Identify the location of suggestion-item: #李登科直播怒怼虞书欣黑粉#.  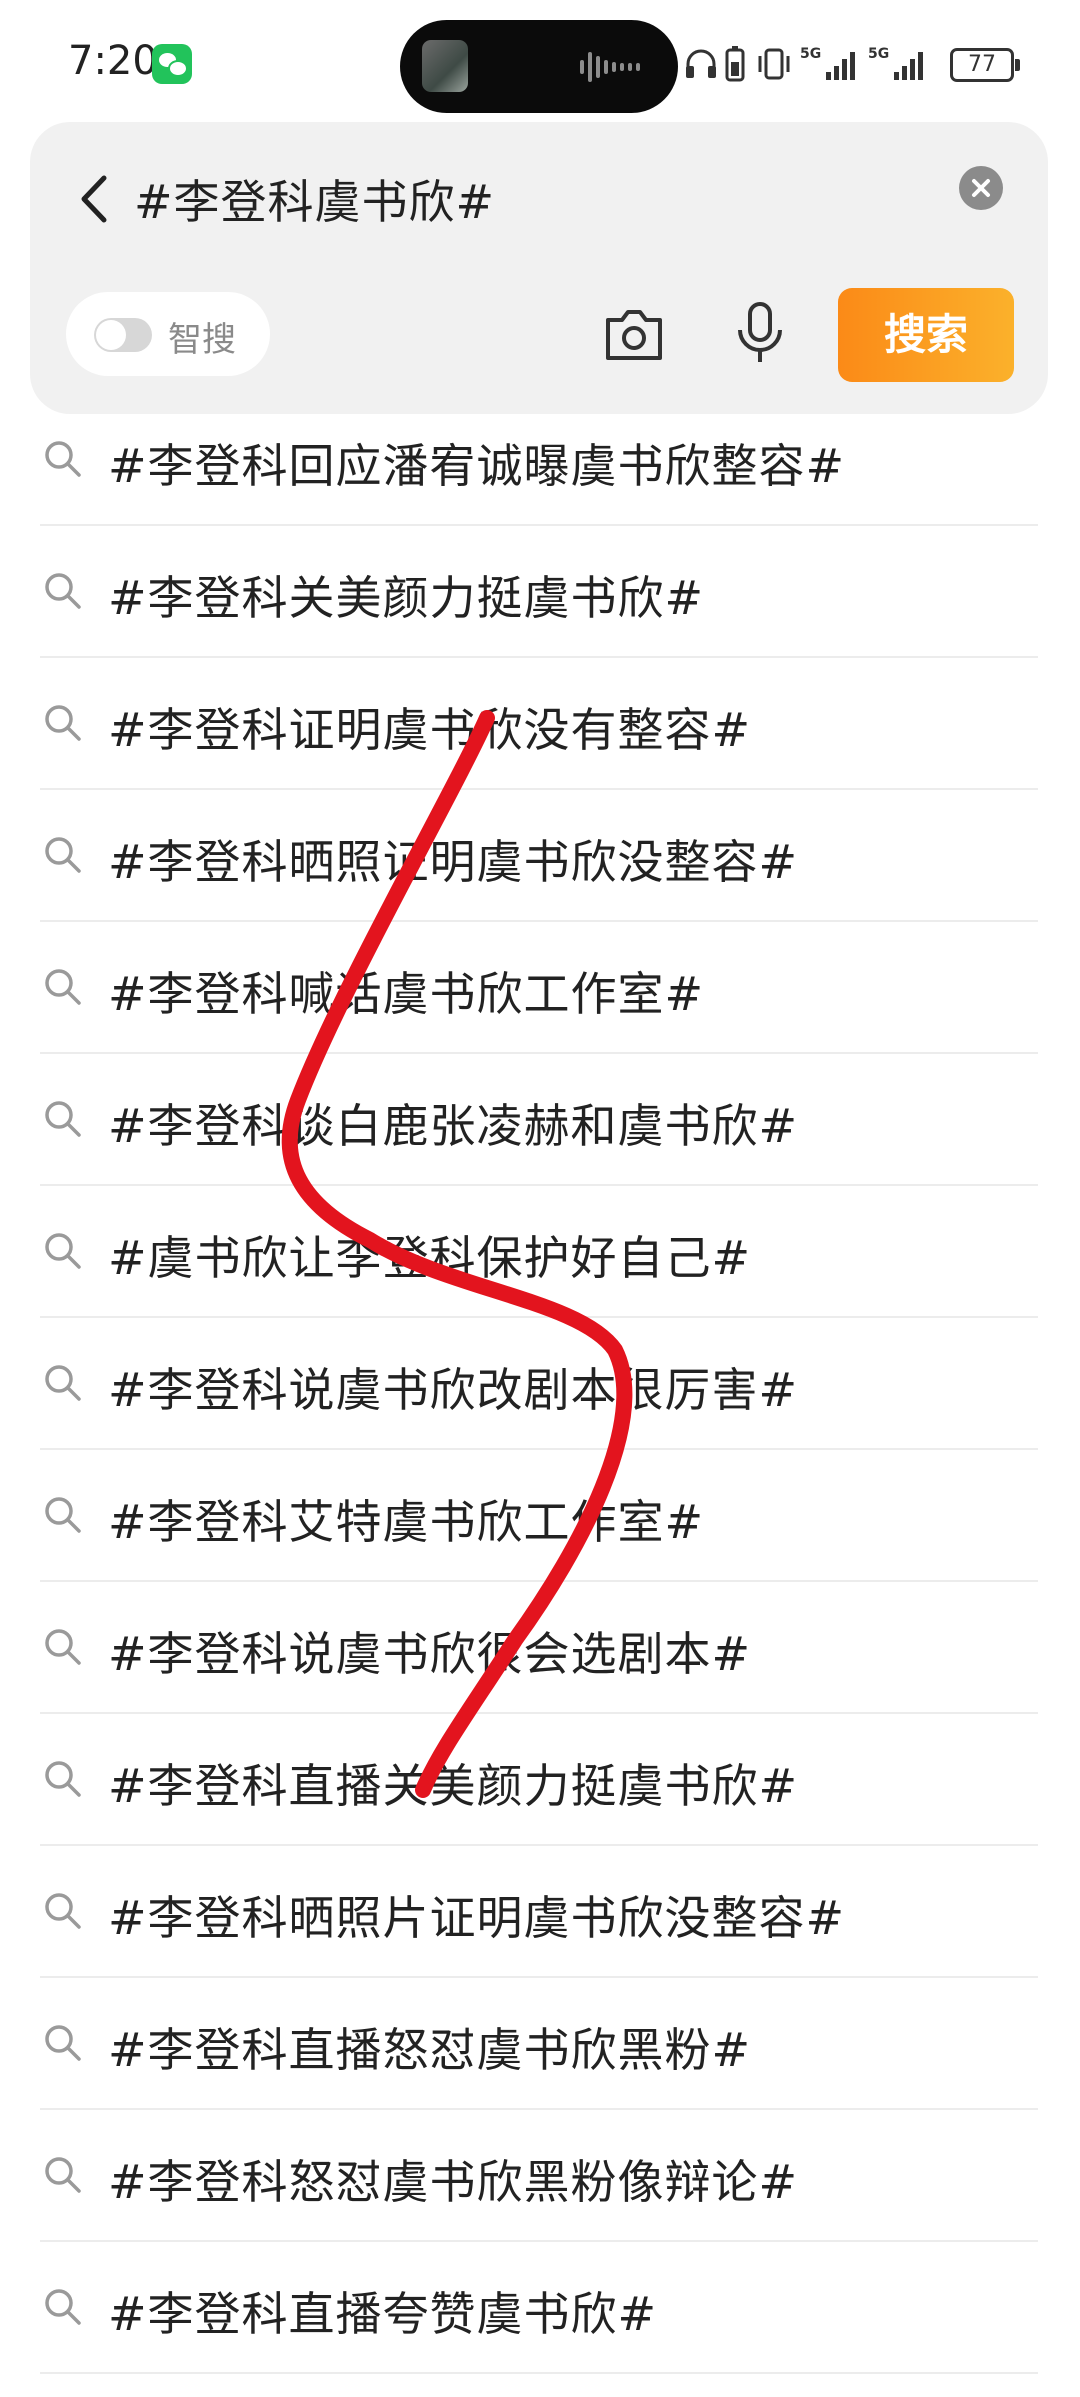
(539, 2044).